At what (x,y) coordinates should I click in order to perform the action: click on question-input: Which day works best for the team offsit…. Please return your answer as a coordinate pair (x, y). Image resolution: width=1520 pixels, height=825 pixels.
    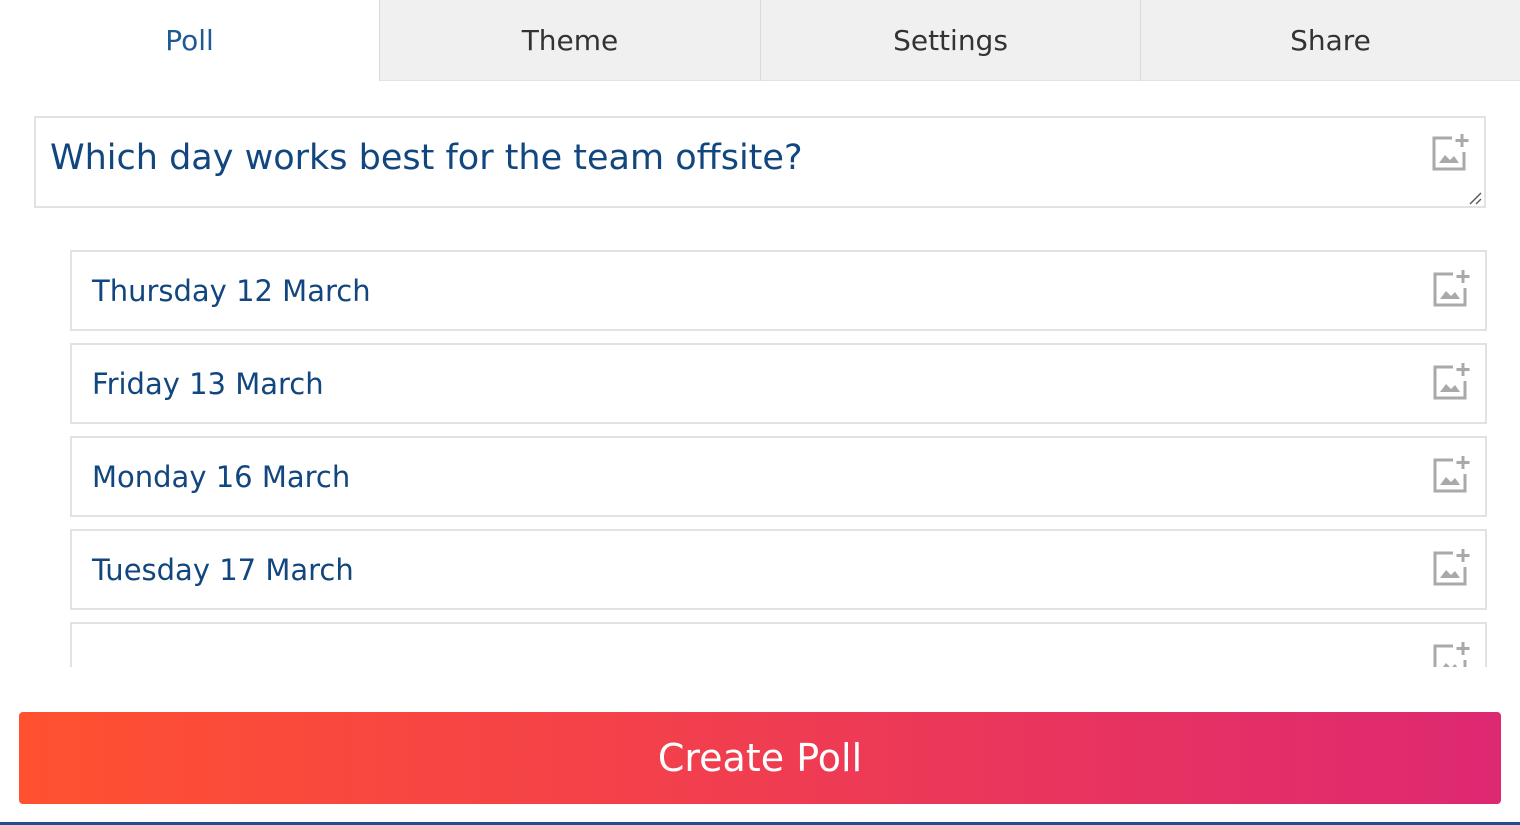
    Looking at the image, I should click on (760, 162).